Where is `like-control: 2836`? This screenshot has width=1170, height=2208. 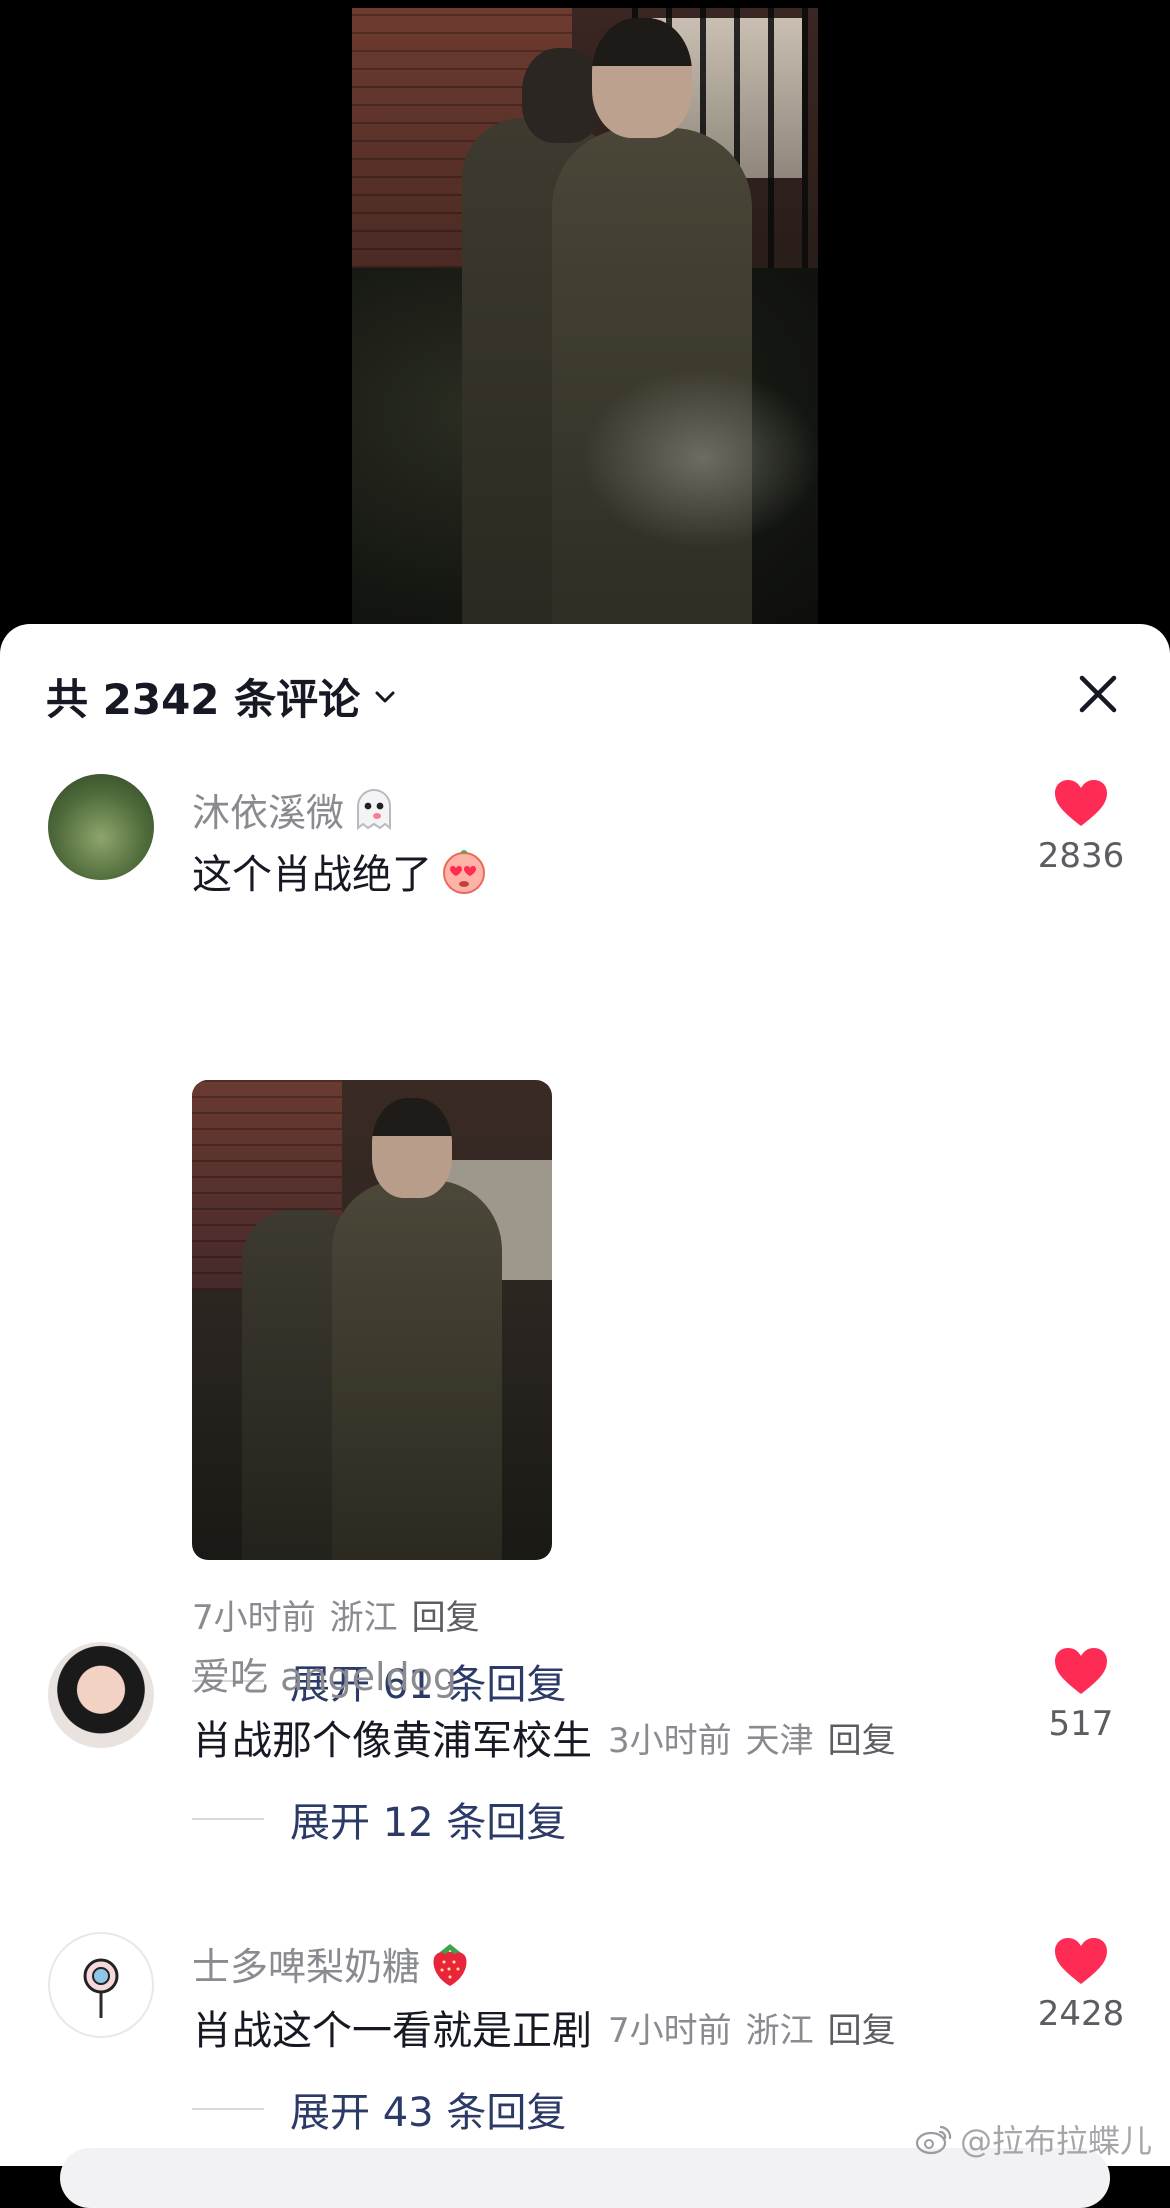 like-control: 2836 is located at coordinates (1081, 827).